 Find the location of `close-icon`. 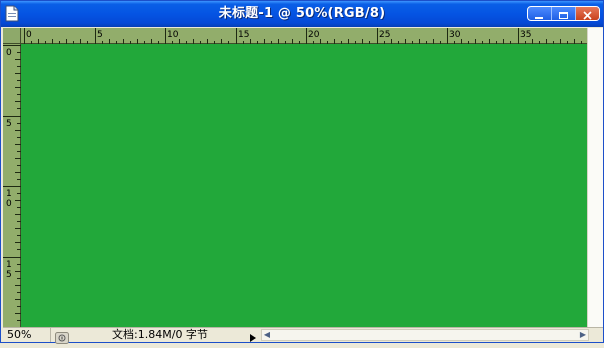

close-icon is located at coordinates (587, 15).